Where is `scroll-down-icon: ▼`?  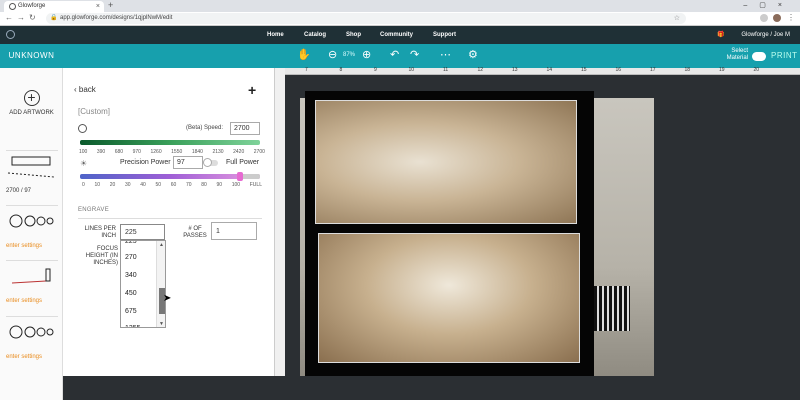
scroll-down-icon: ▼ is located at coordinates (161, 324).